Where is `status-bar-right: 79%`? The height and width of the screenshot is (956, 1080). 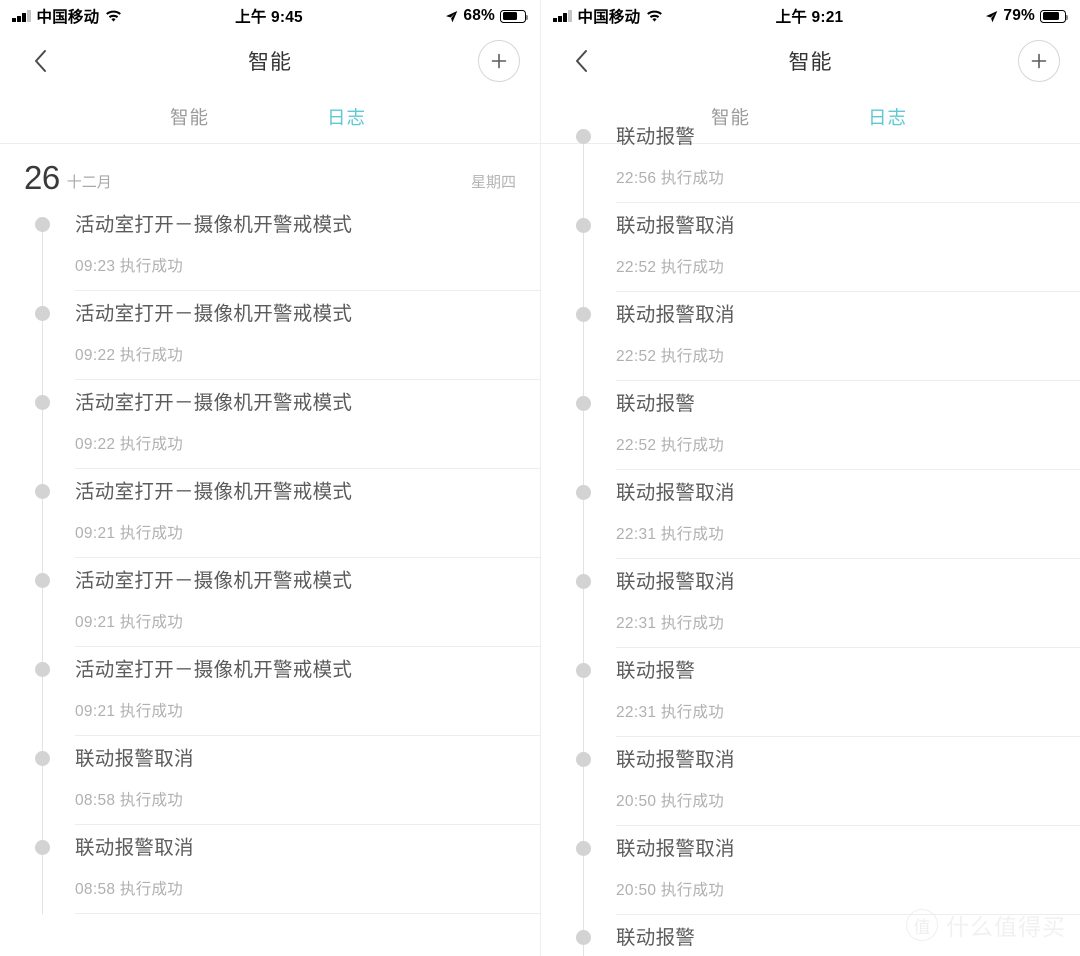
status-bar-right: 79% is located at coordinates (956, 16).